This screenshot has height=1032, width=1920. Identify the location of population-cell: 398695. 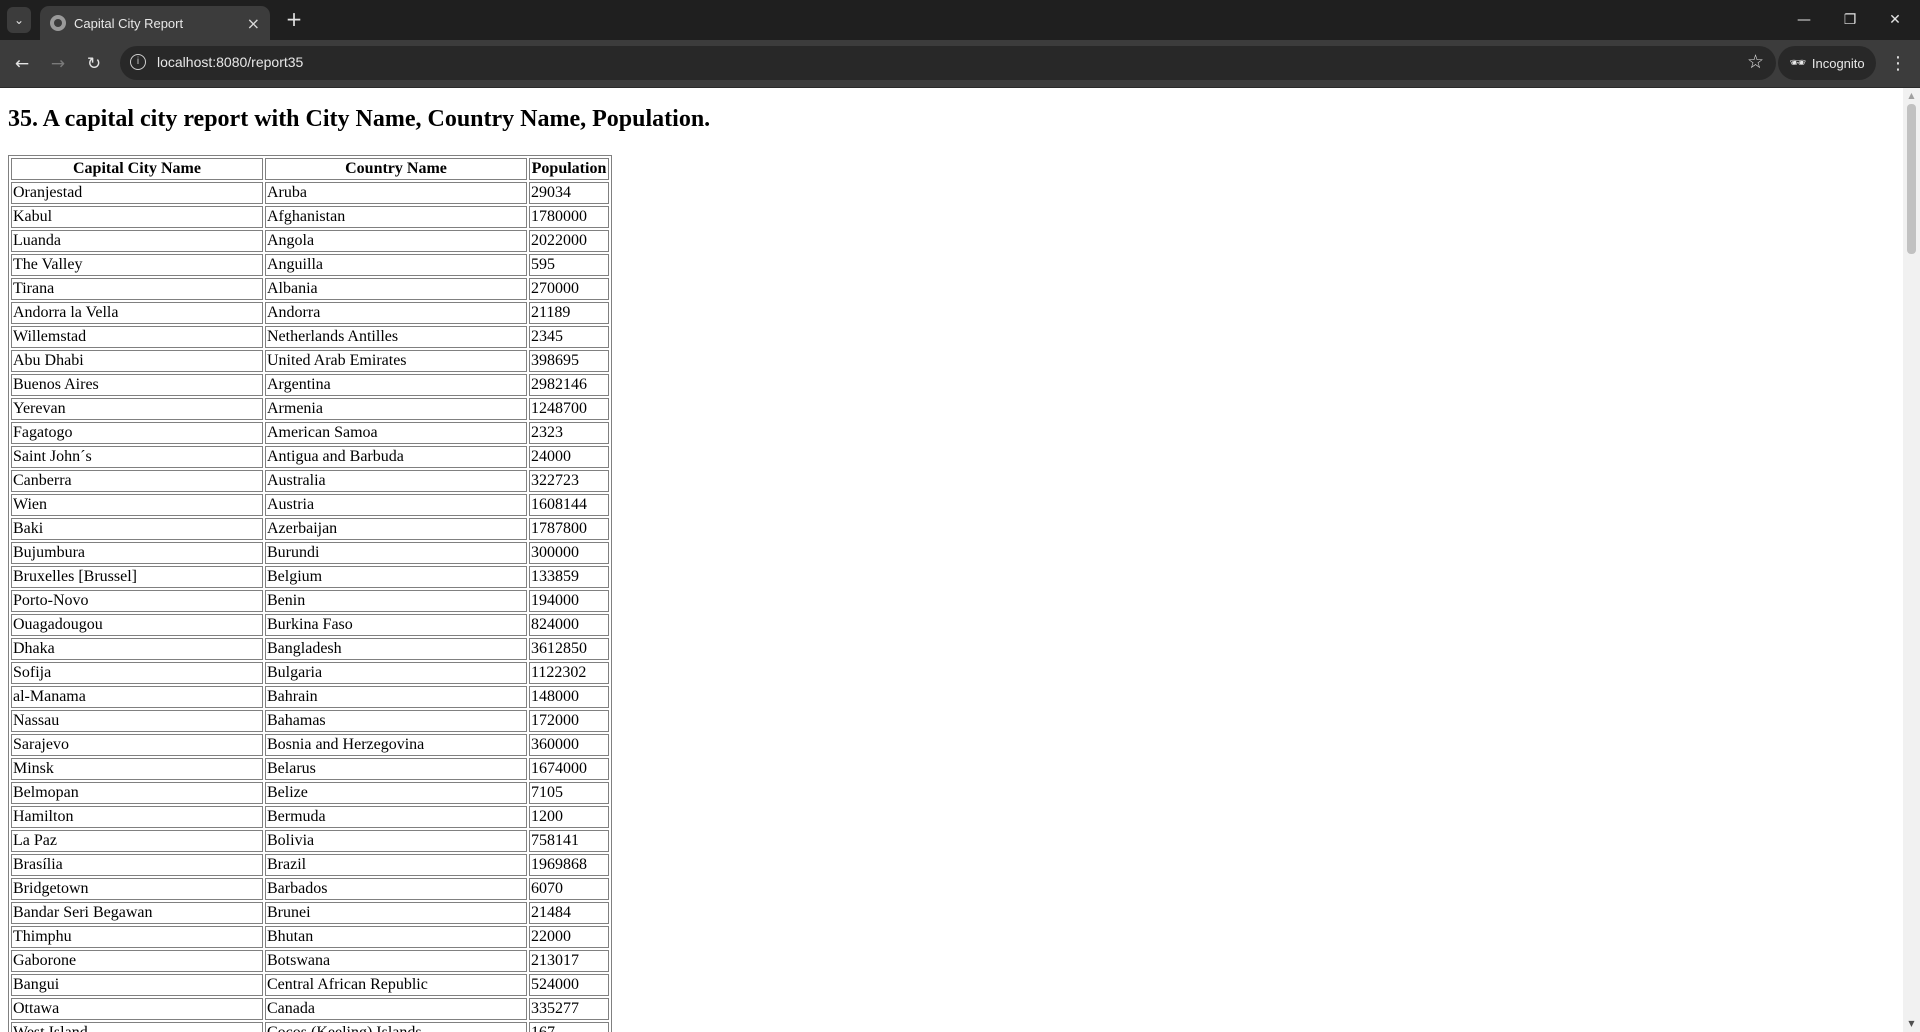
(569, 361).